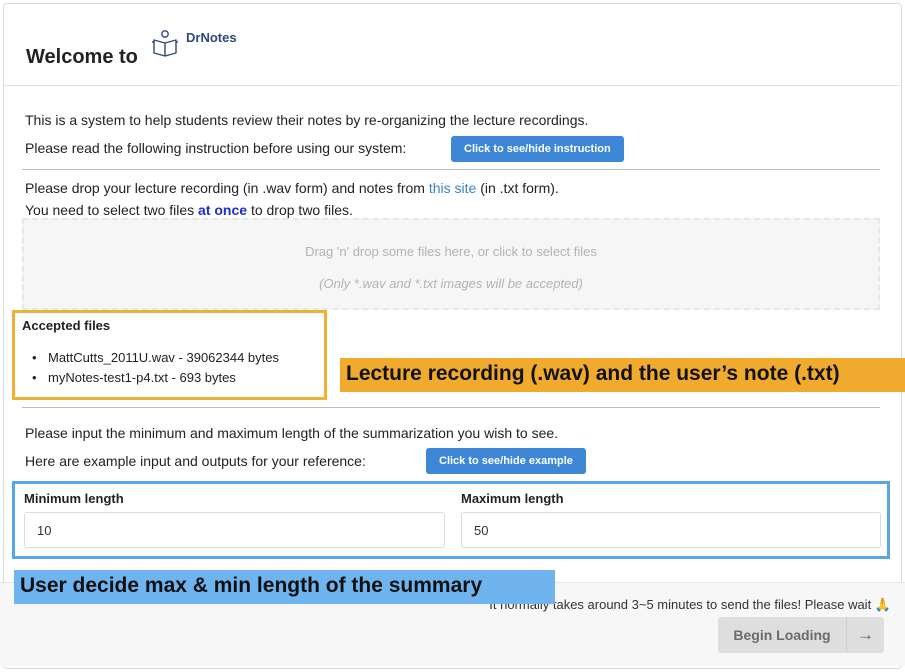  Describe the element at coordinates (169, 355) in the screenshot. I see `files-highlight-box` at that location.